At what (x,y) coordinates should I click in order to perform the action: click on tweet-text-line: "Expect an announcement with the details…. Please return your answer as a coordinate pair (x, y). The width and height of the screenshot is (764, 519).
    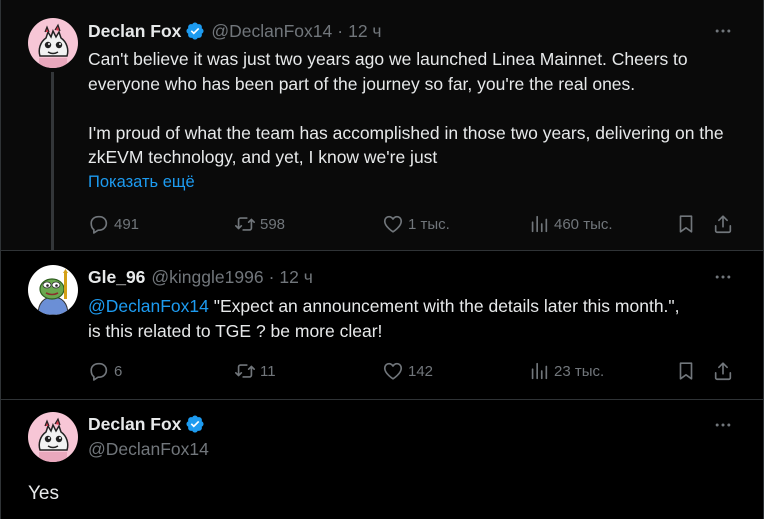
    Looking at the image, I should click on (444, 306).